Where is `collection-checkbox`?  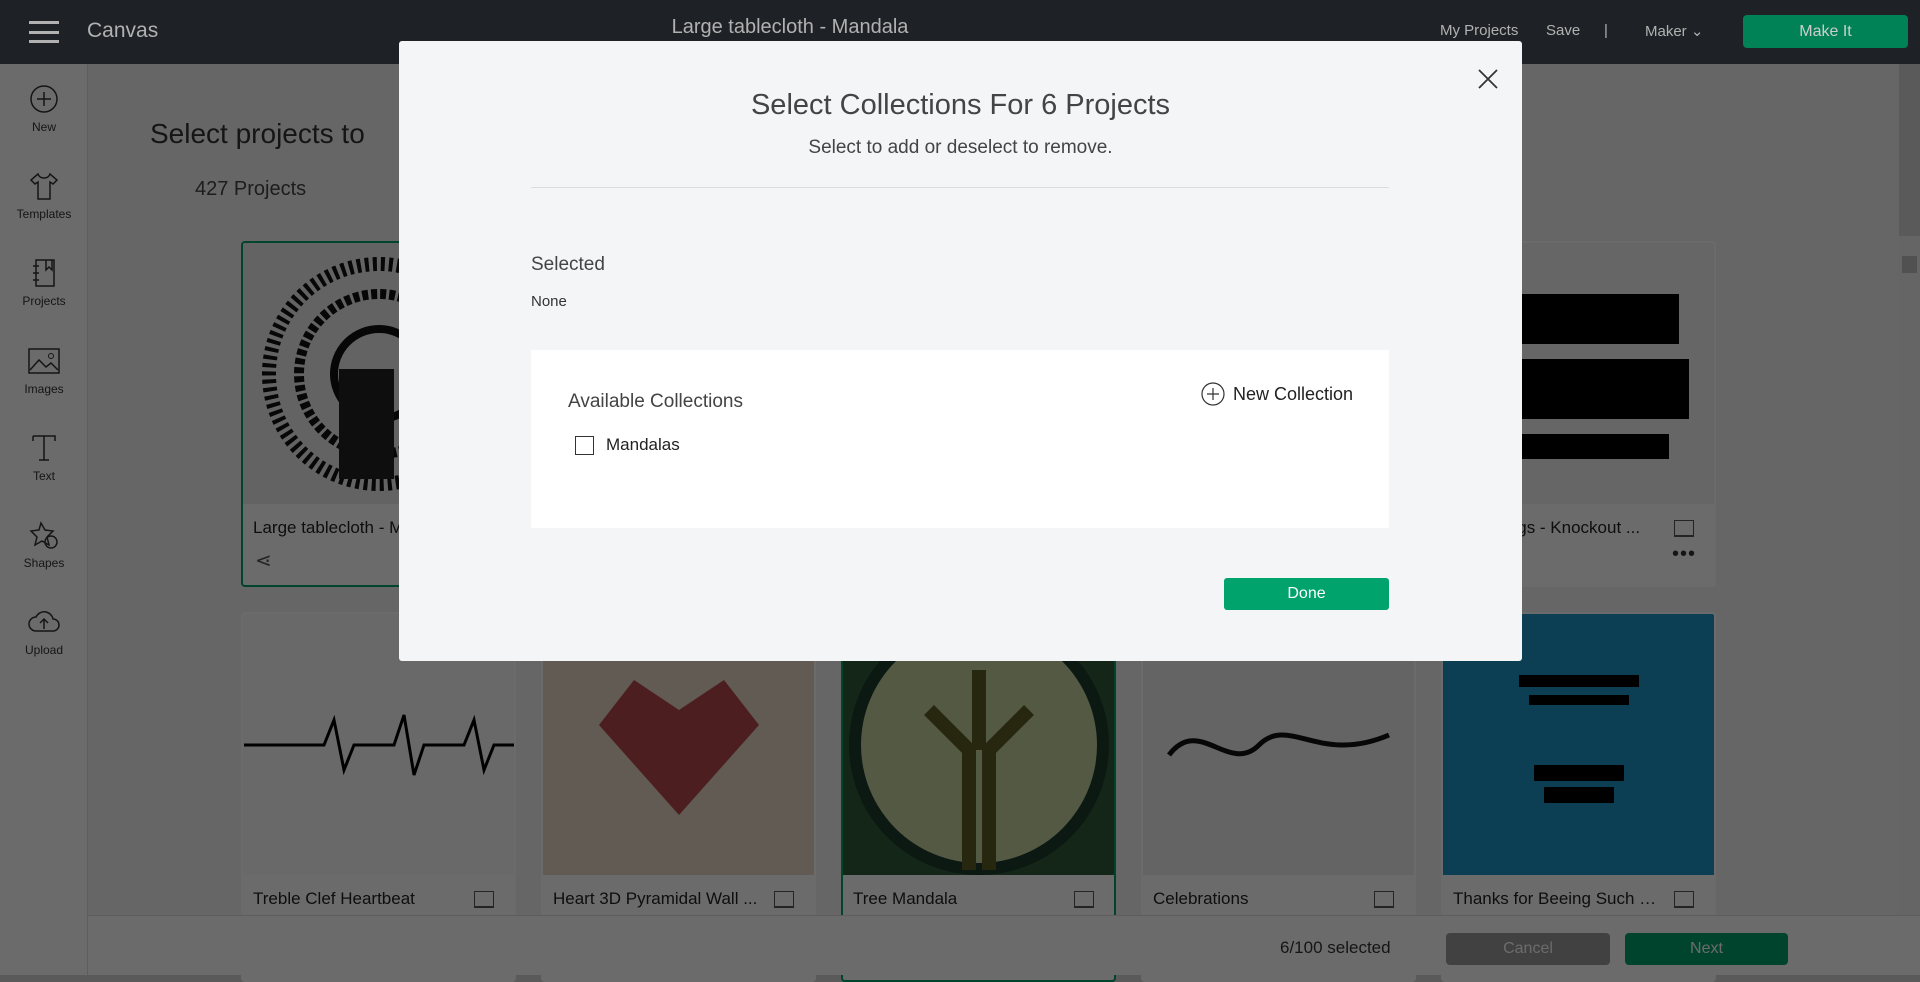 collection-checkbox is located at coordinates (584, 445).